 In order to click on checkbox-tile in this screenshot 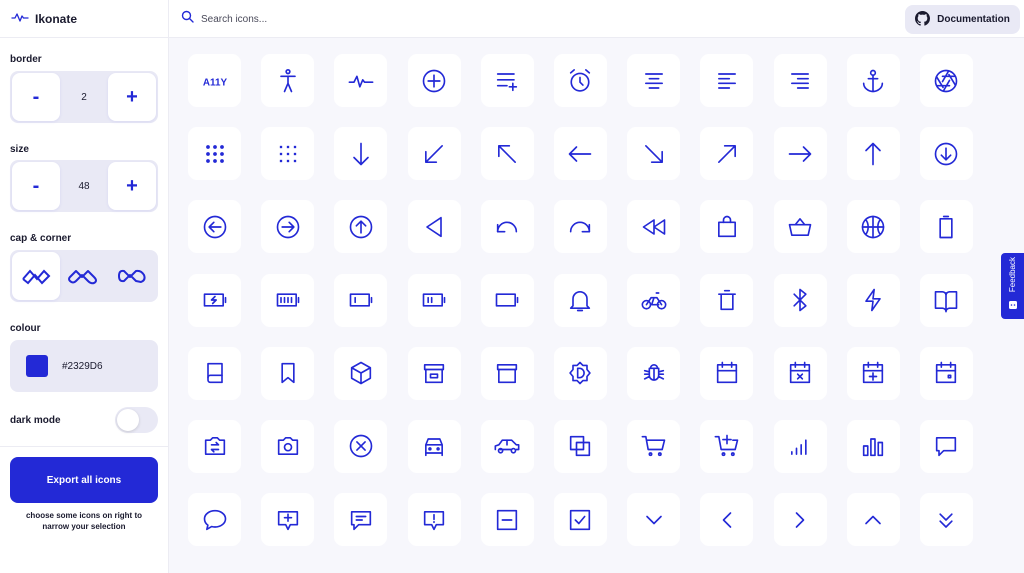, I will do `click(580, 520)`.